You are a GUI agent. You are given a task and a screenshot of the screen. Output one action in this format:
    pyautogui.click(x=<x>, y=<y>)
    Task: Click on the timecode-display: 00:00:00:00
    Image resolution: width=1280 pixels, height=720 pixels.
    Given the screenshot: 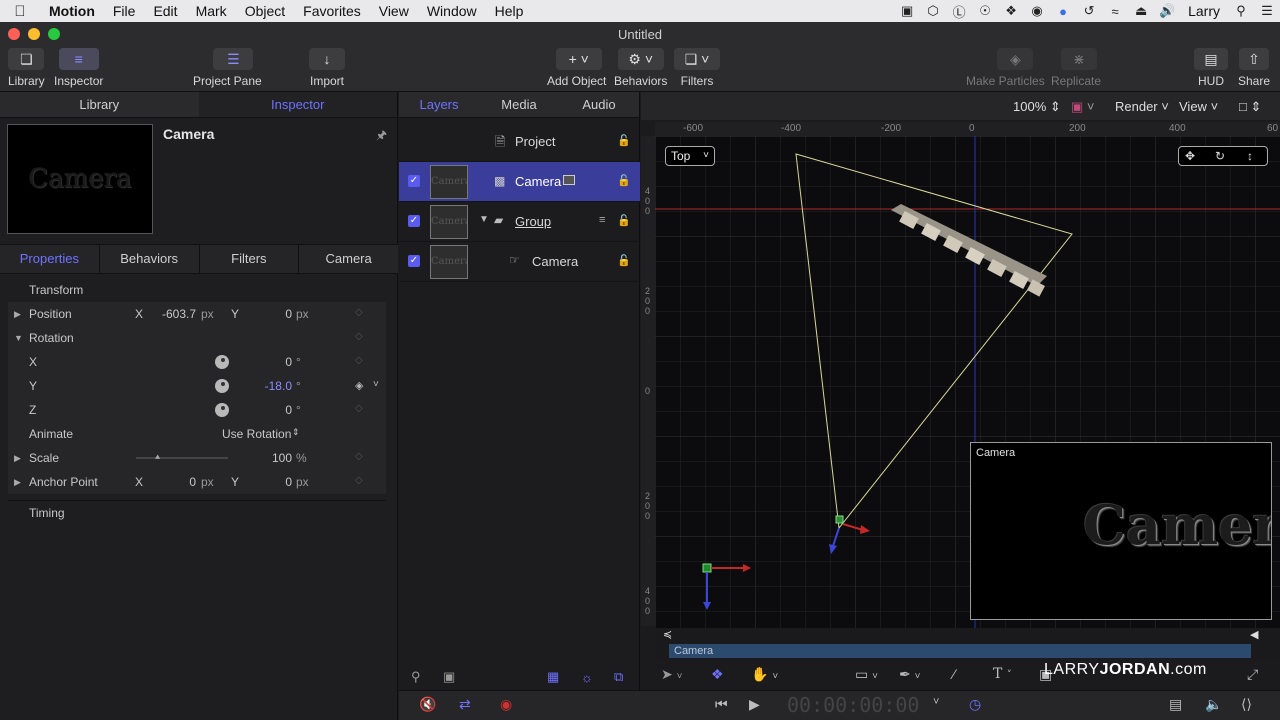 What is the action you would take?
    pyautogui.click(x=853, y=705)
    